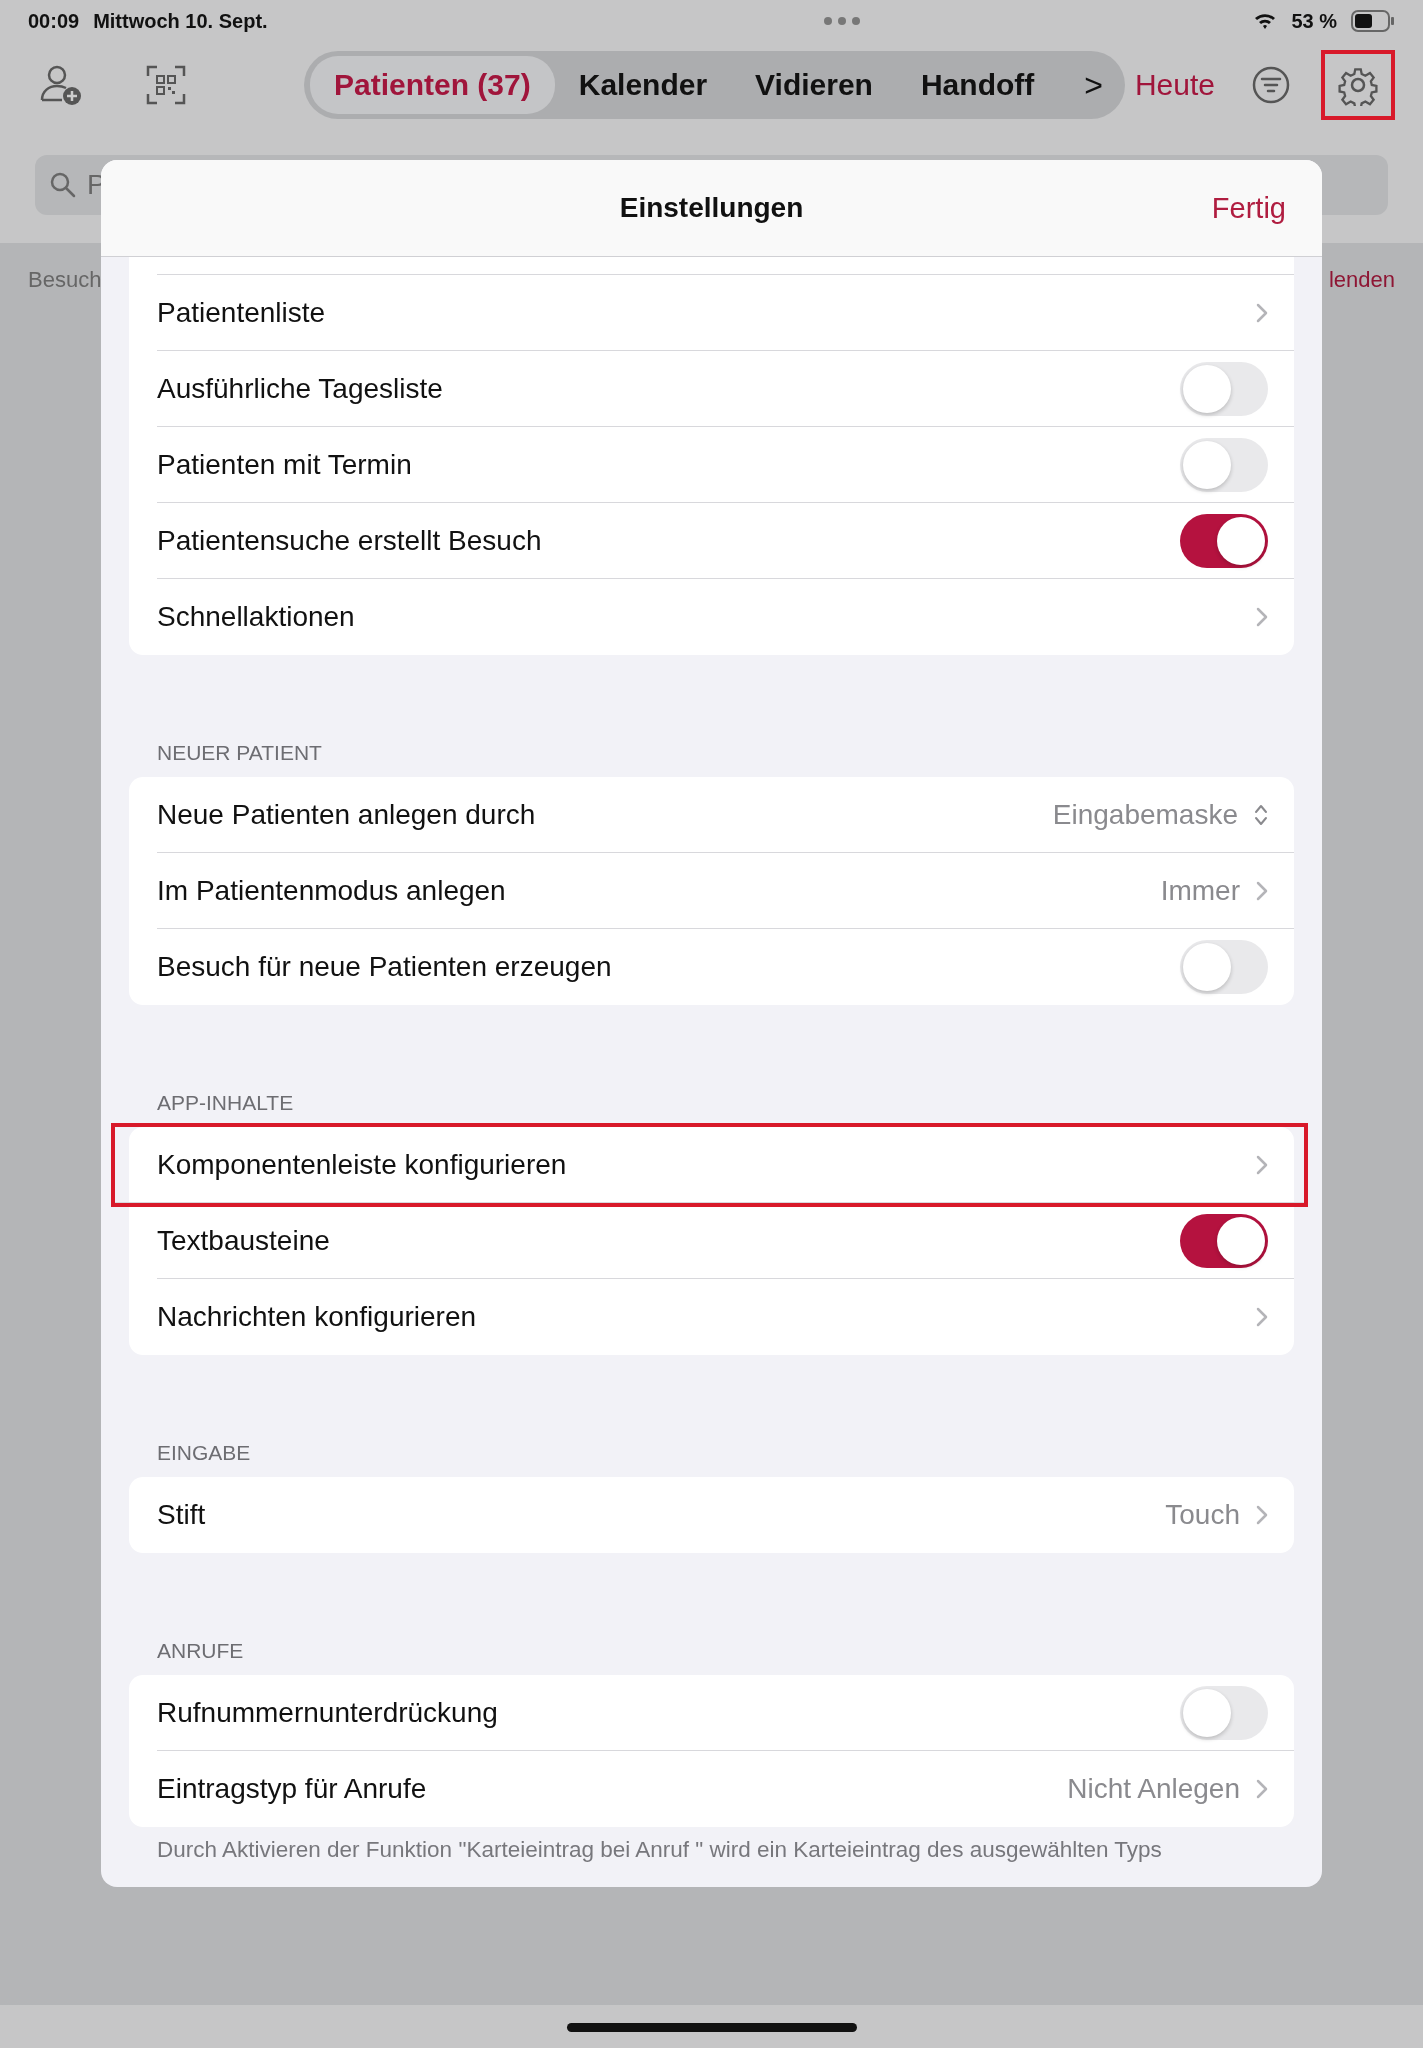  Describe the element at coordinates (1202, 1515) in the screenshot. I see `row-value: Touch` at that location.